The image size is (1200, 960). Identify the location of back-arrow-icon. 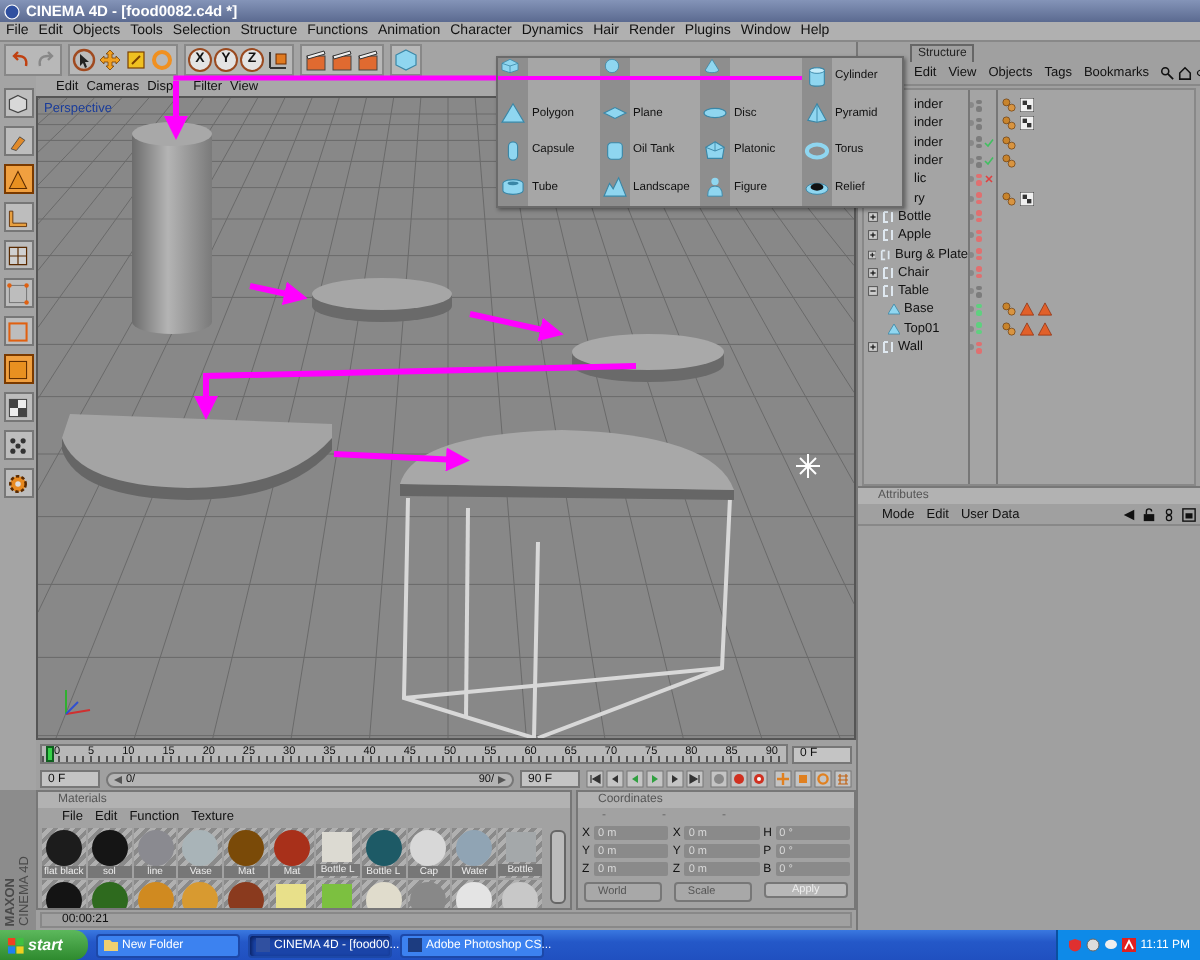
(1129, 514).